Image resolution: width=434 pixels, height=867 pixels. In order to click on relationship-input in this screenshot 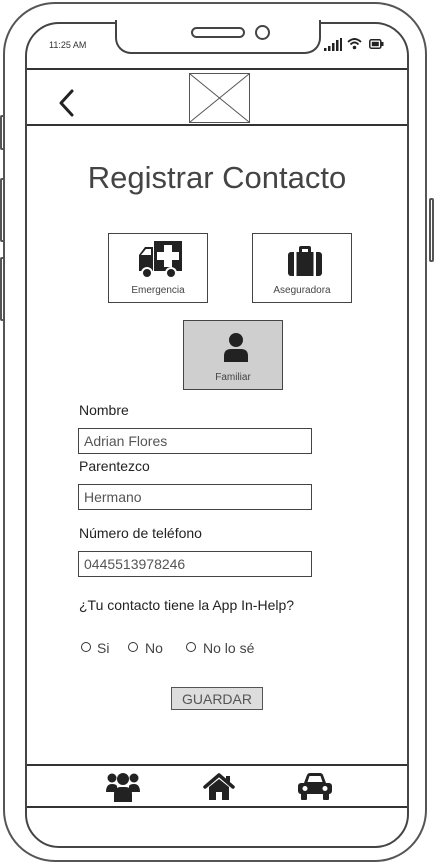, I will do `click(195, 497)`.